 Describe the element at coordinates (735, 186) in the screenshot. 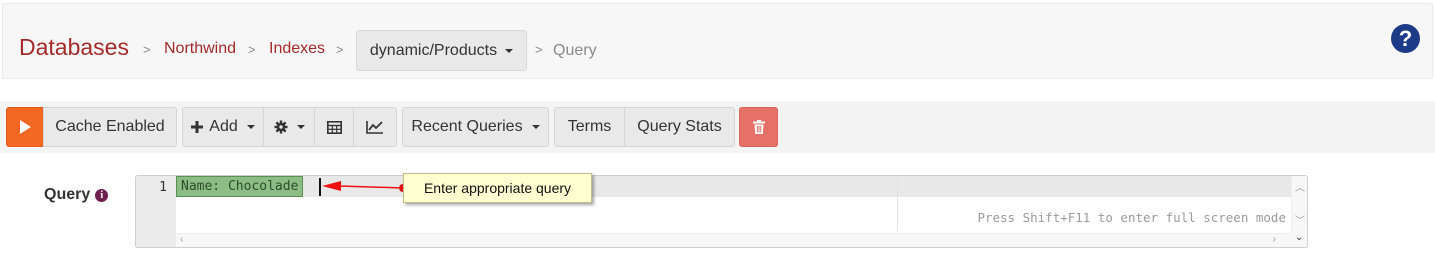

I see `active-line-highlight` at that location.